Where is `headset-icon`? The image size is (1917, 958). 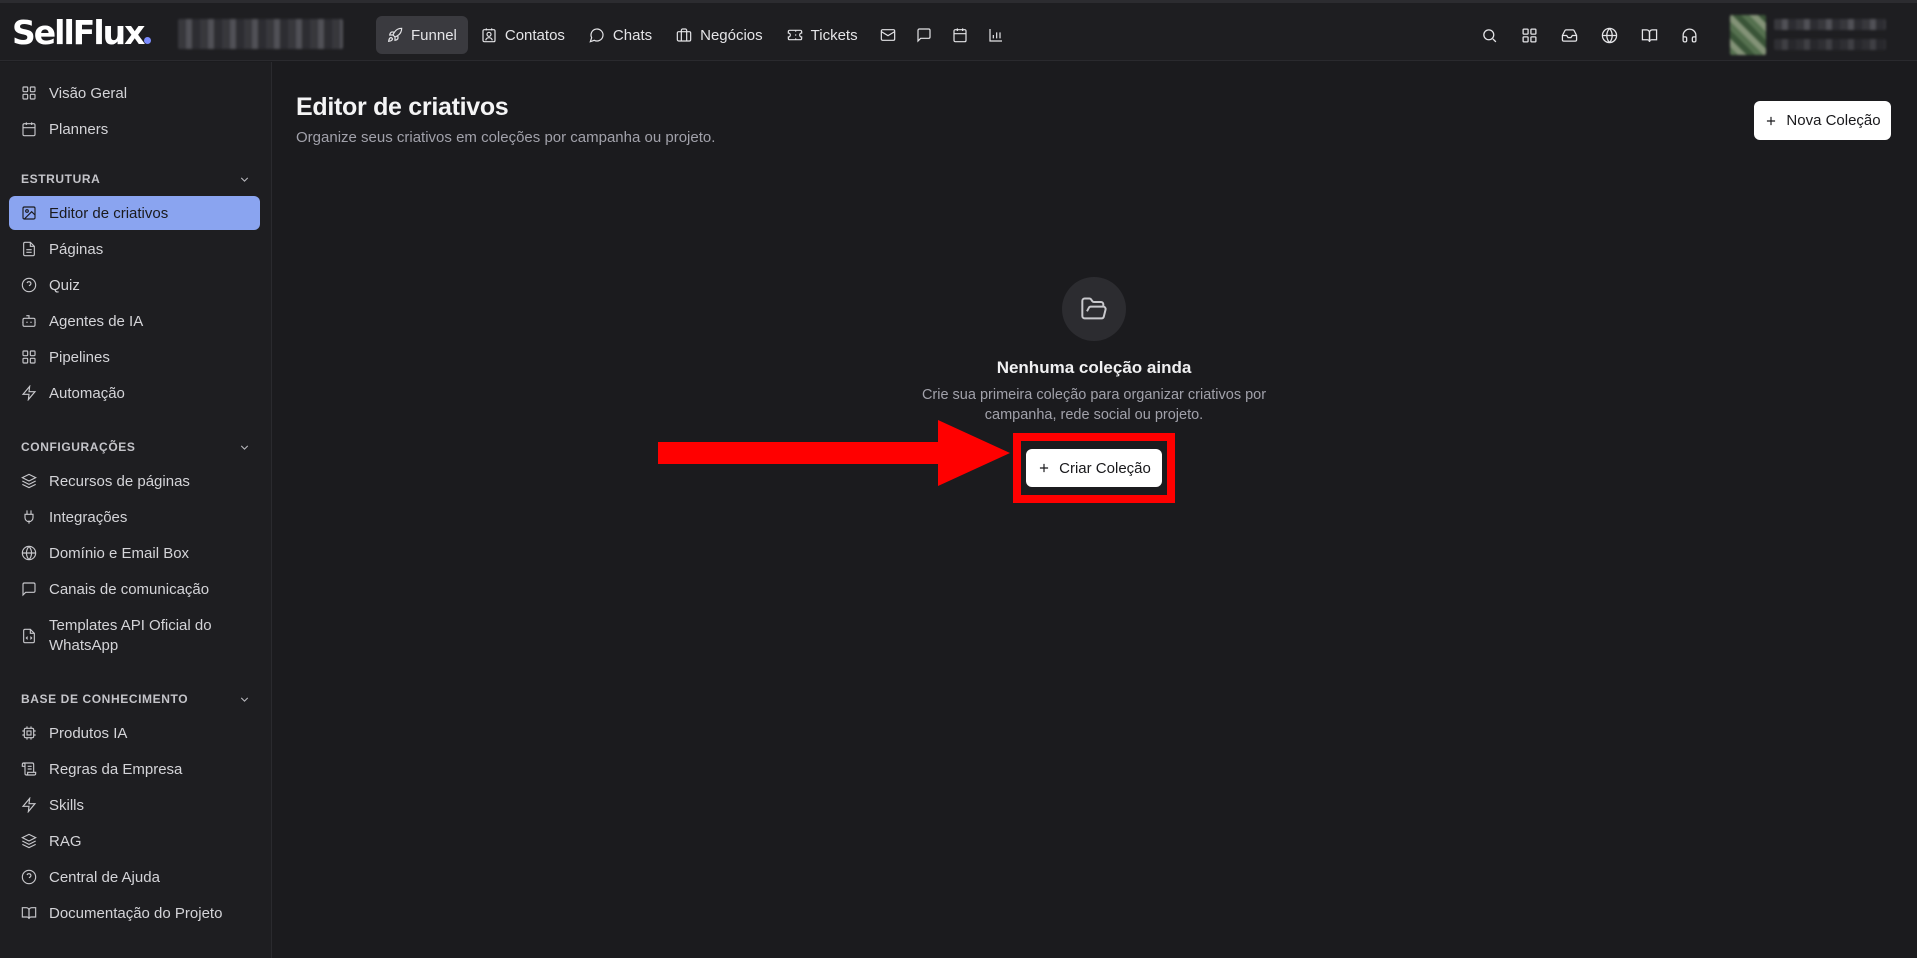 headset-icon is located at coordinates (1689, 35).